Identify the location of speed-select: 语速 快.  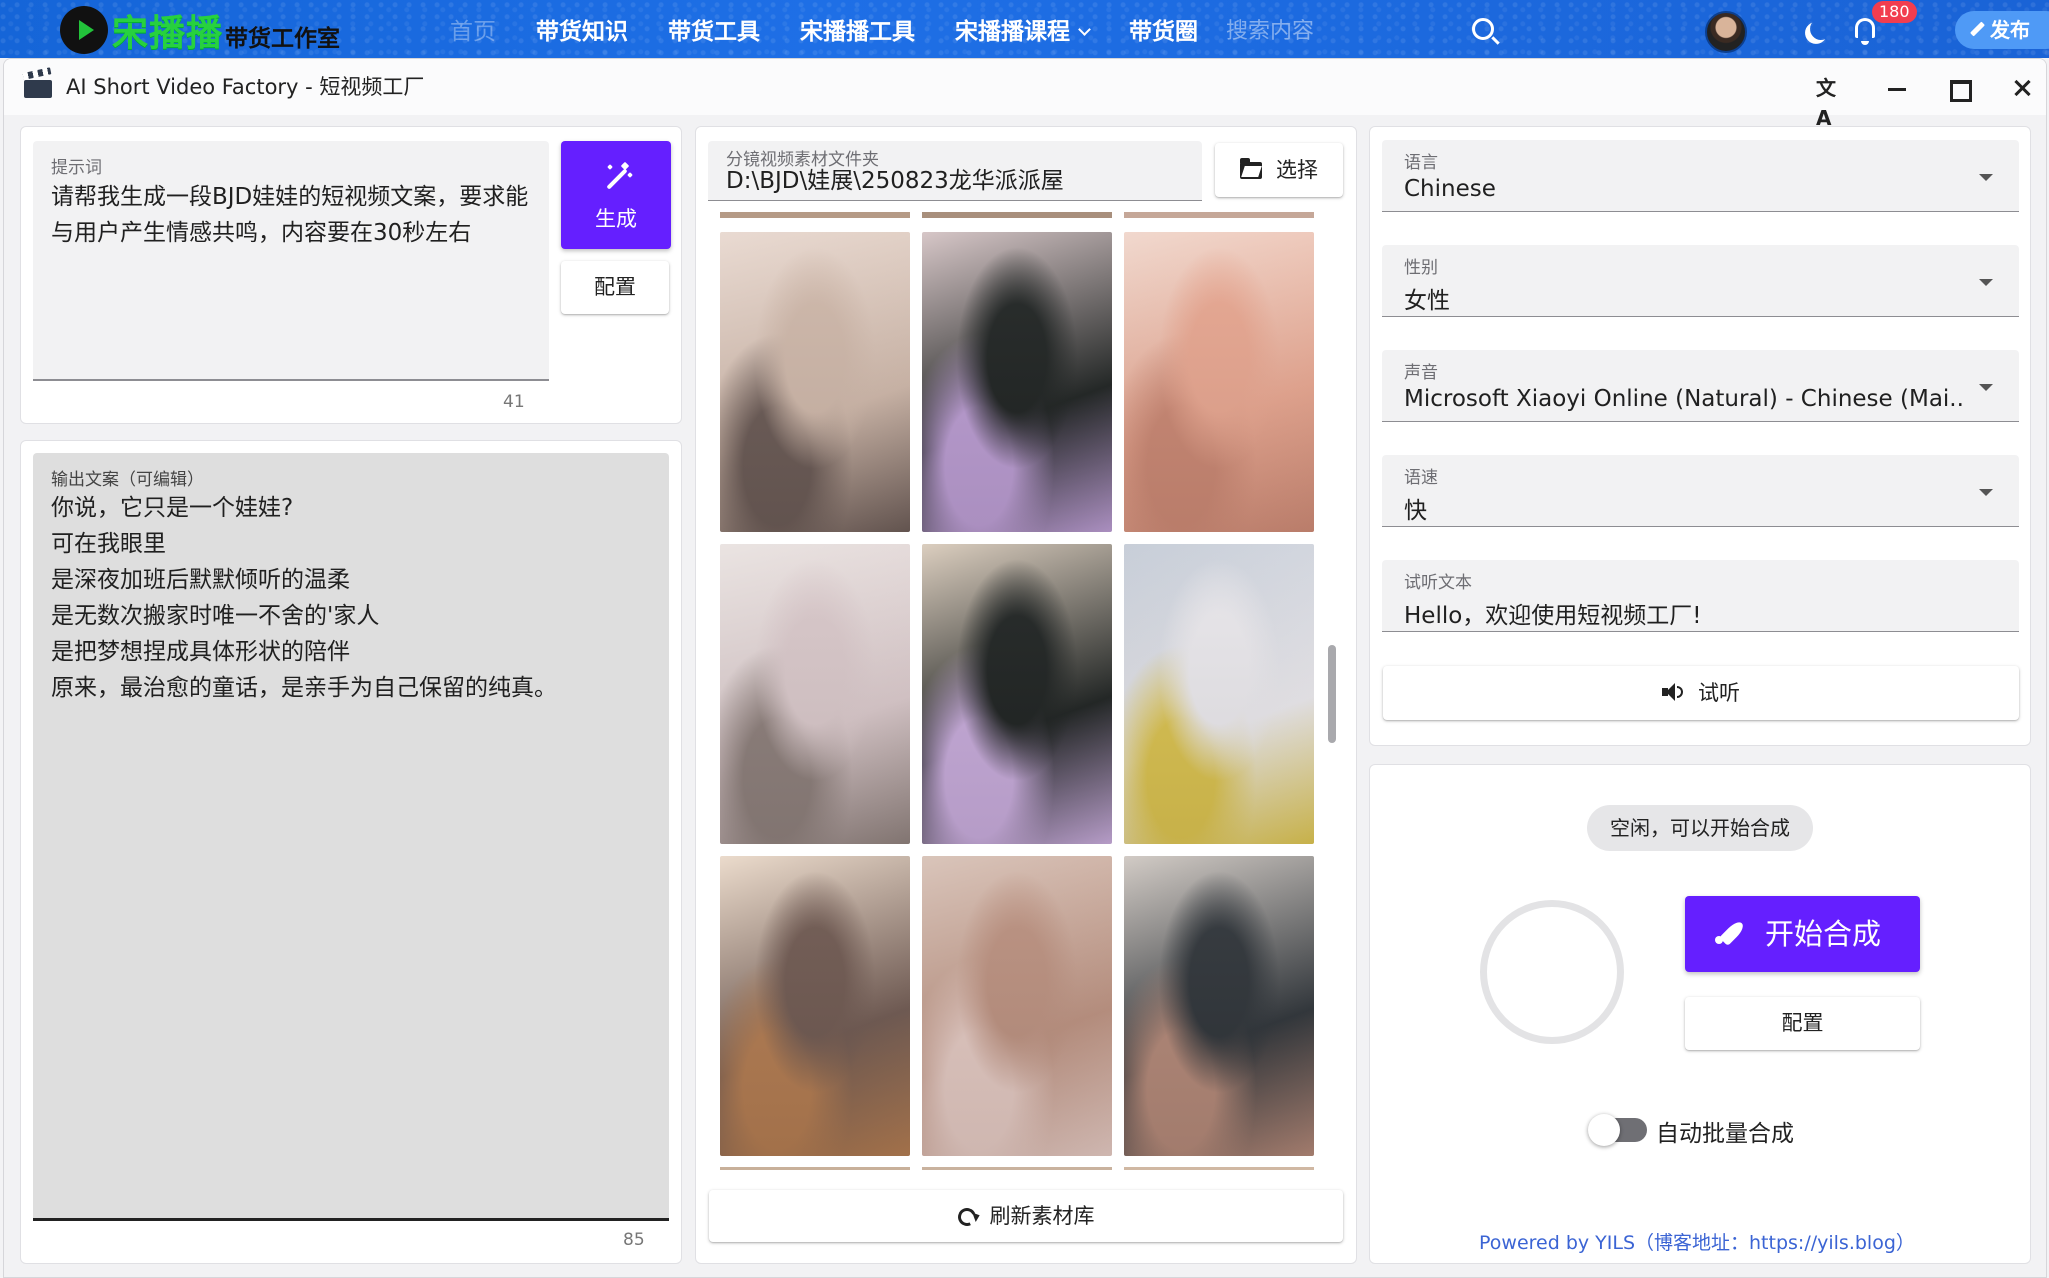
(1700, 491).